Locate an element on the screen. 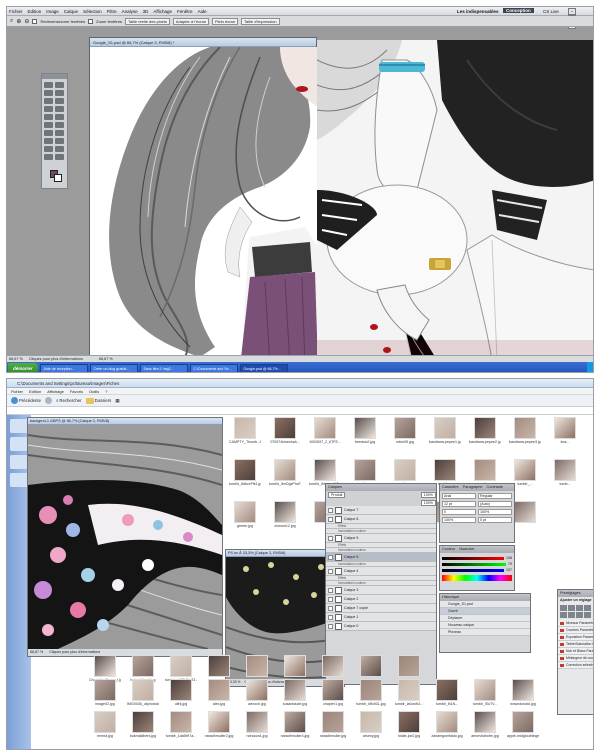  resize-windows-checkbox is located at coordinates (35, 21).